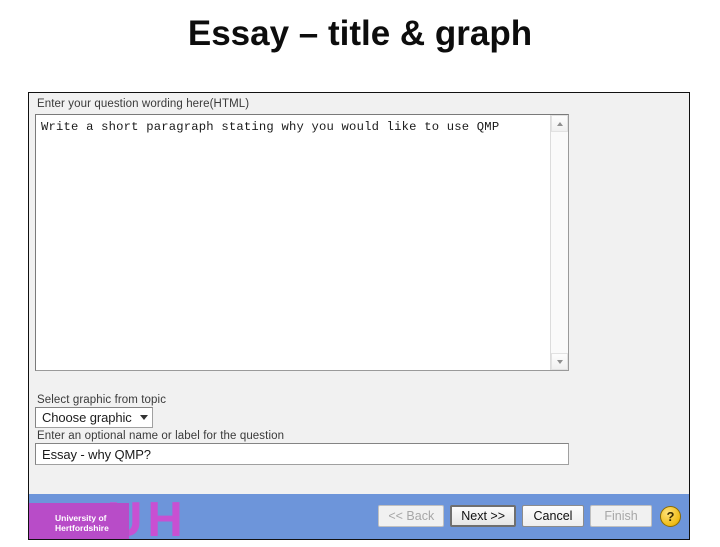 This screenshot has width=720, height=547. I want to click on question-scrollbar, so click(559, 242).